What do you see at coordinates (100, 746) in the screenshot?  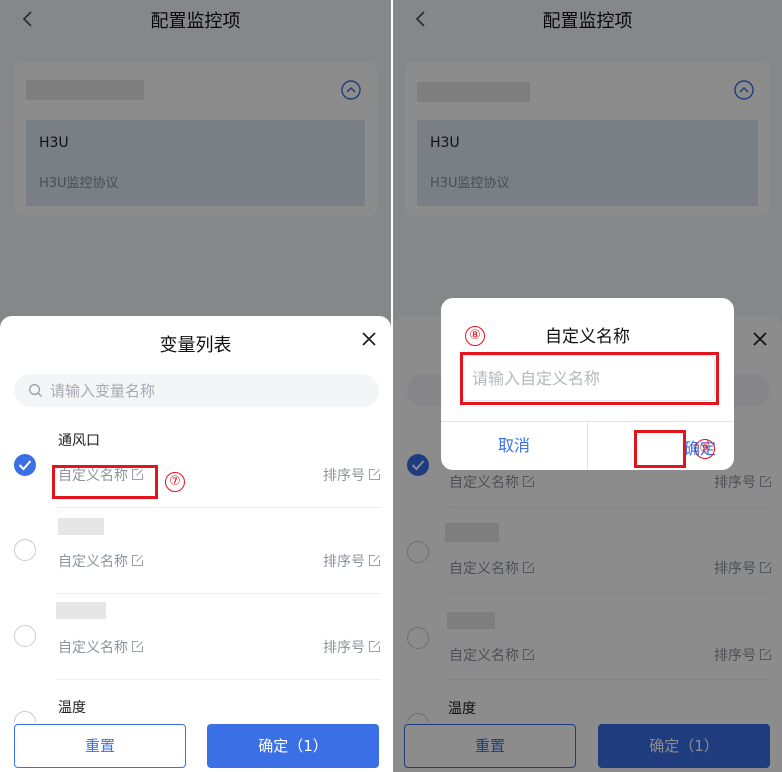 I see `reset-button: 重置` at bounding box center [100, 746].